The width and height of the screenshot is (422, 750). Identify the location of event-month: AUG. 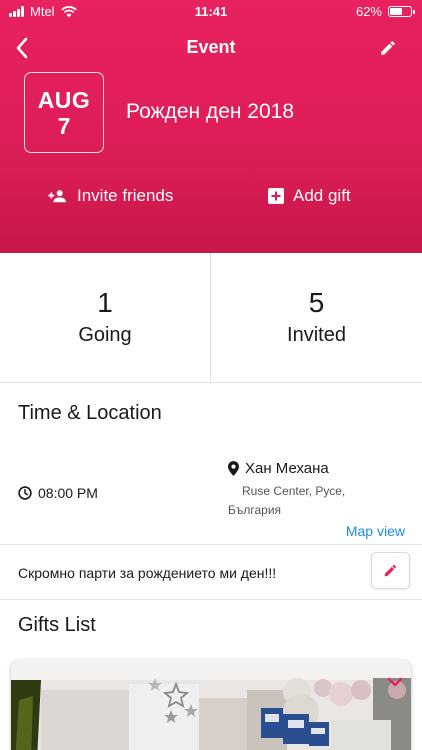
(64, 99).